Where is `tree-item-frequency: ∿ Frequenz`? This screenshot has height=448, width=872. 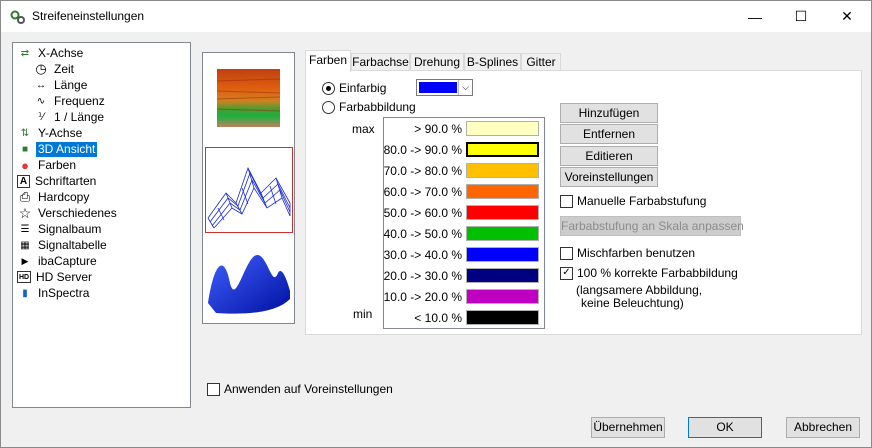 tree-item-frequency: ∿ Frequenz is located at coordinates (70, 101).